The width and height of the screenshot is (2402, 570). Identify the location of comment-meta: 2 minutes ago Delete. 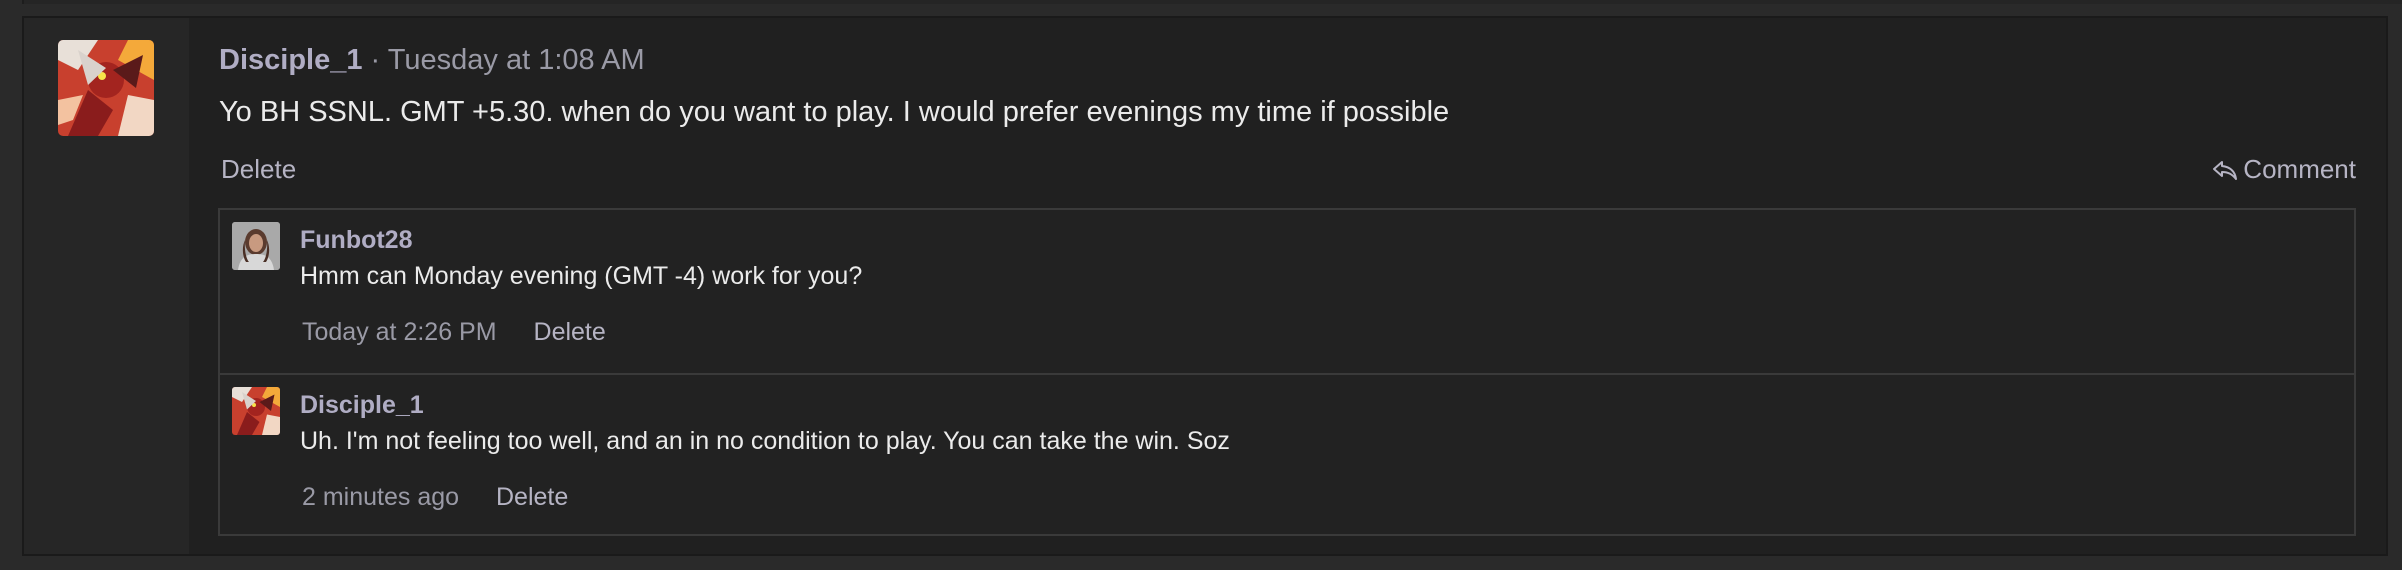
(435, 497).